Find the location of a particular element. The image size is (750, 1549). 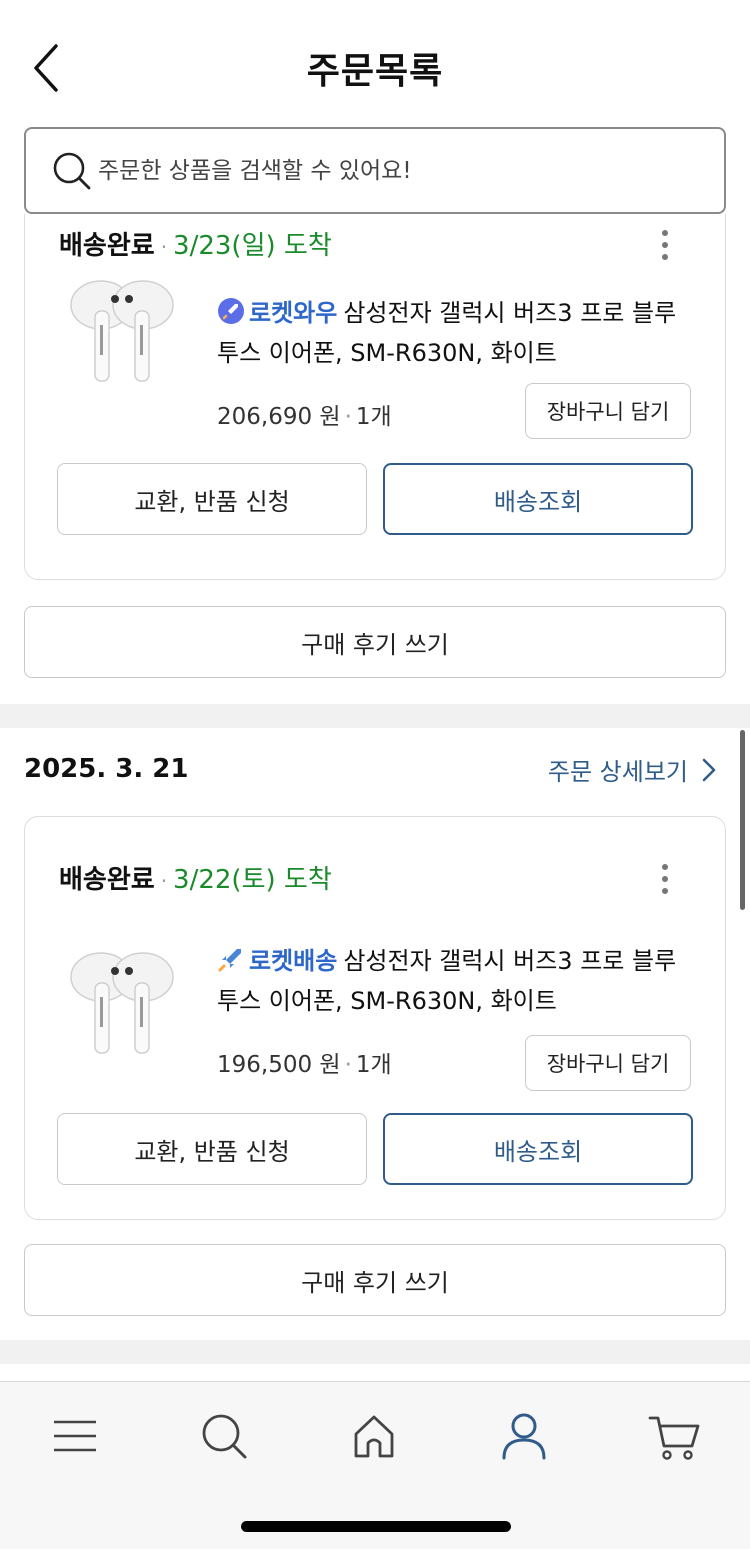

search-box is located at coordinates (375, 170).